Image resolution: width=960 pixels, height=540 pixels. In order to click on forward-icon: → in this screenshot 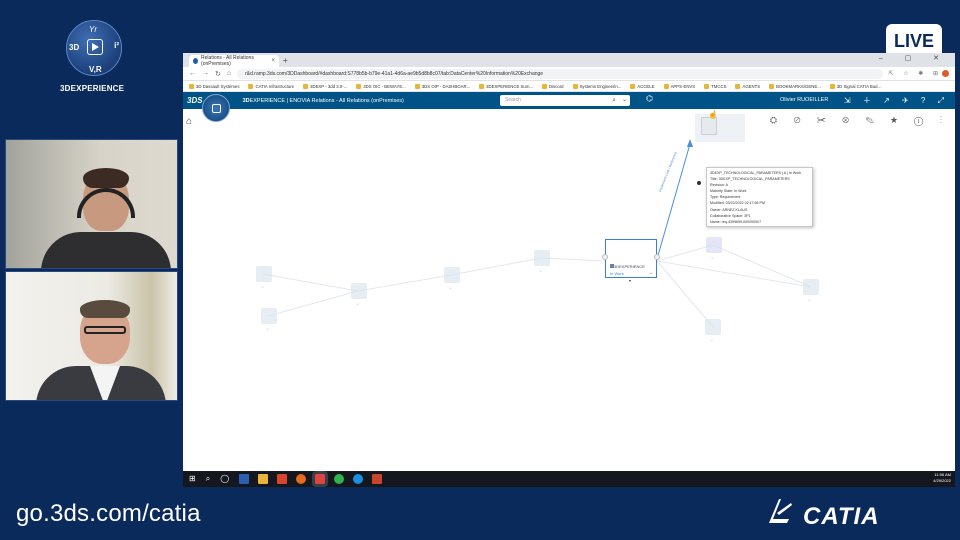, I will do `click(205, 73)`.